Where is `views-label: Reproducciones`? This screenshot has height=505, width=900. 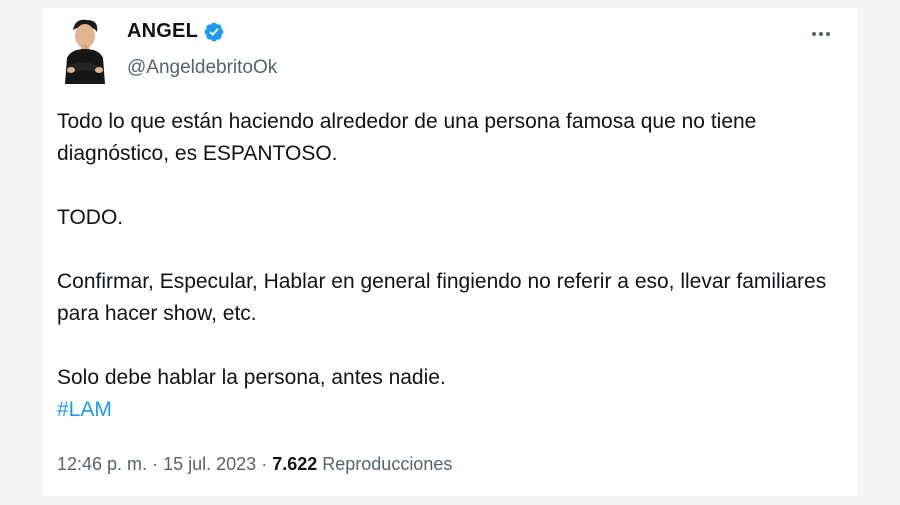 views-label: Reproducciones is located at coordinates (387, 464).